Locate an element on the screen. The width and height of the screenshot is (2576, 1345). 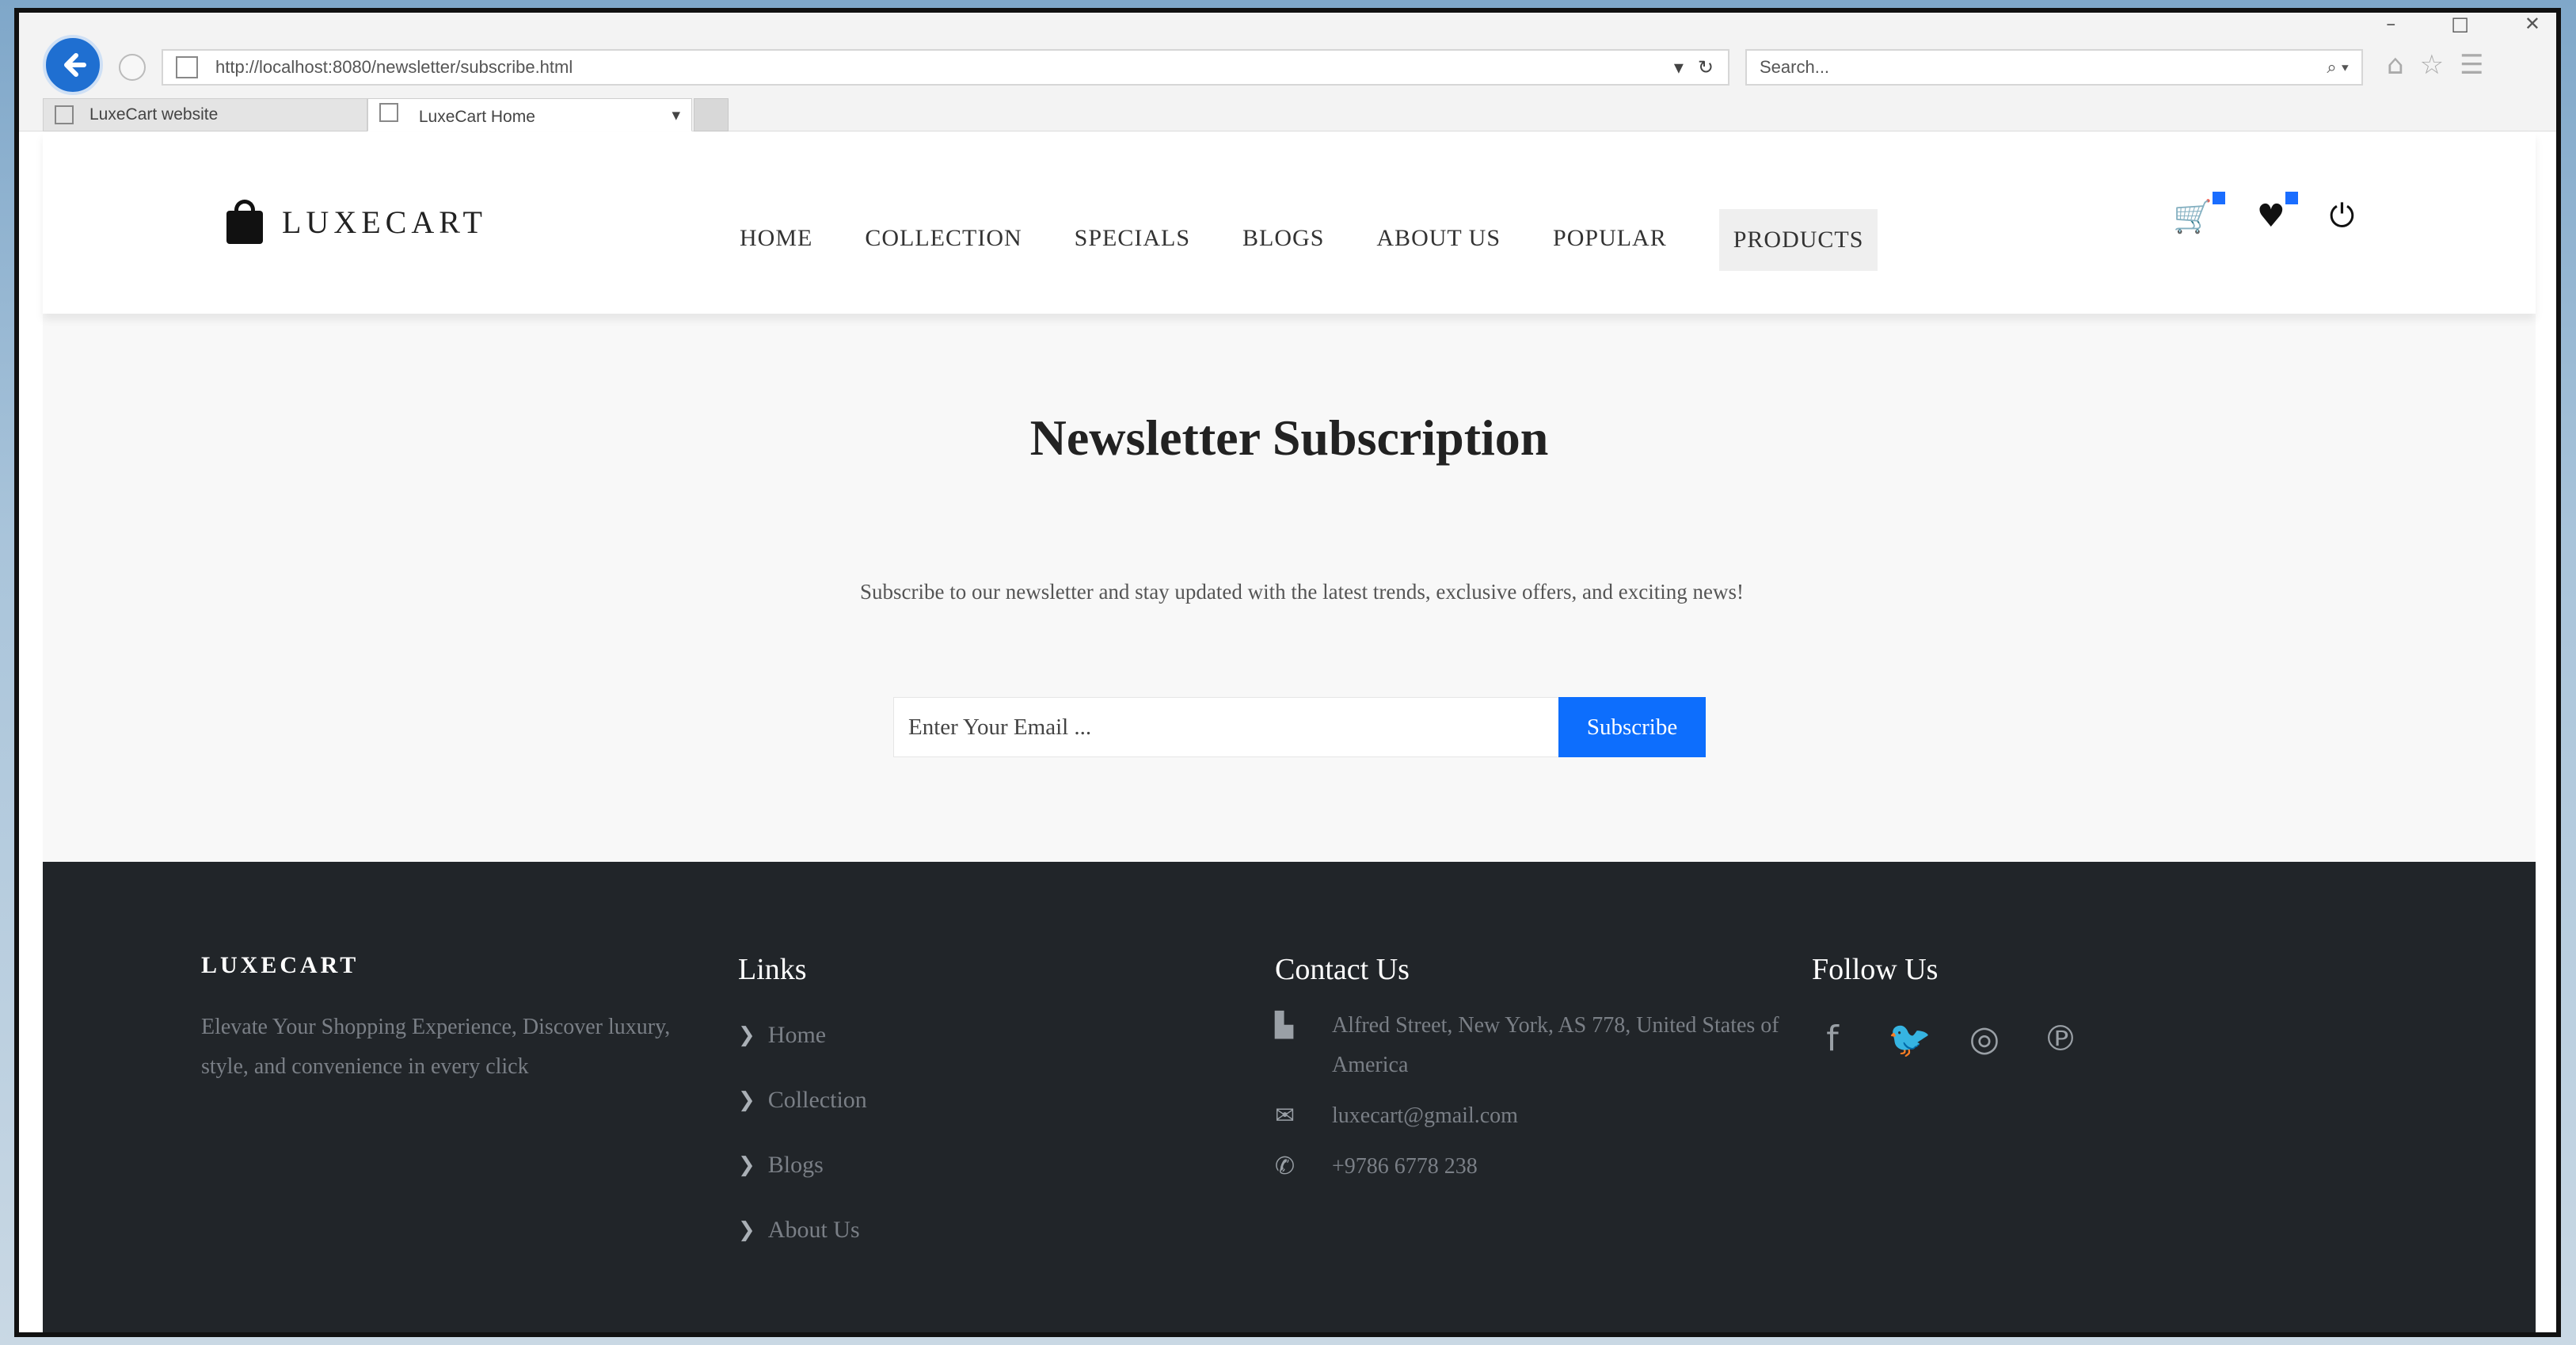
nav-specials: SPECIALS is located at coordinates (1132, 239).